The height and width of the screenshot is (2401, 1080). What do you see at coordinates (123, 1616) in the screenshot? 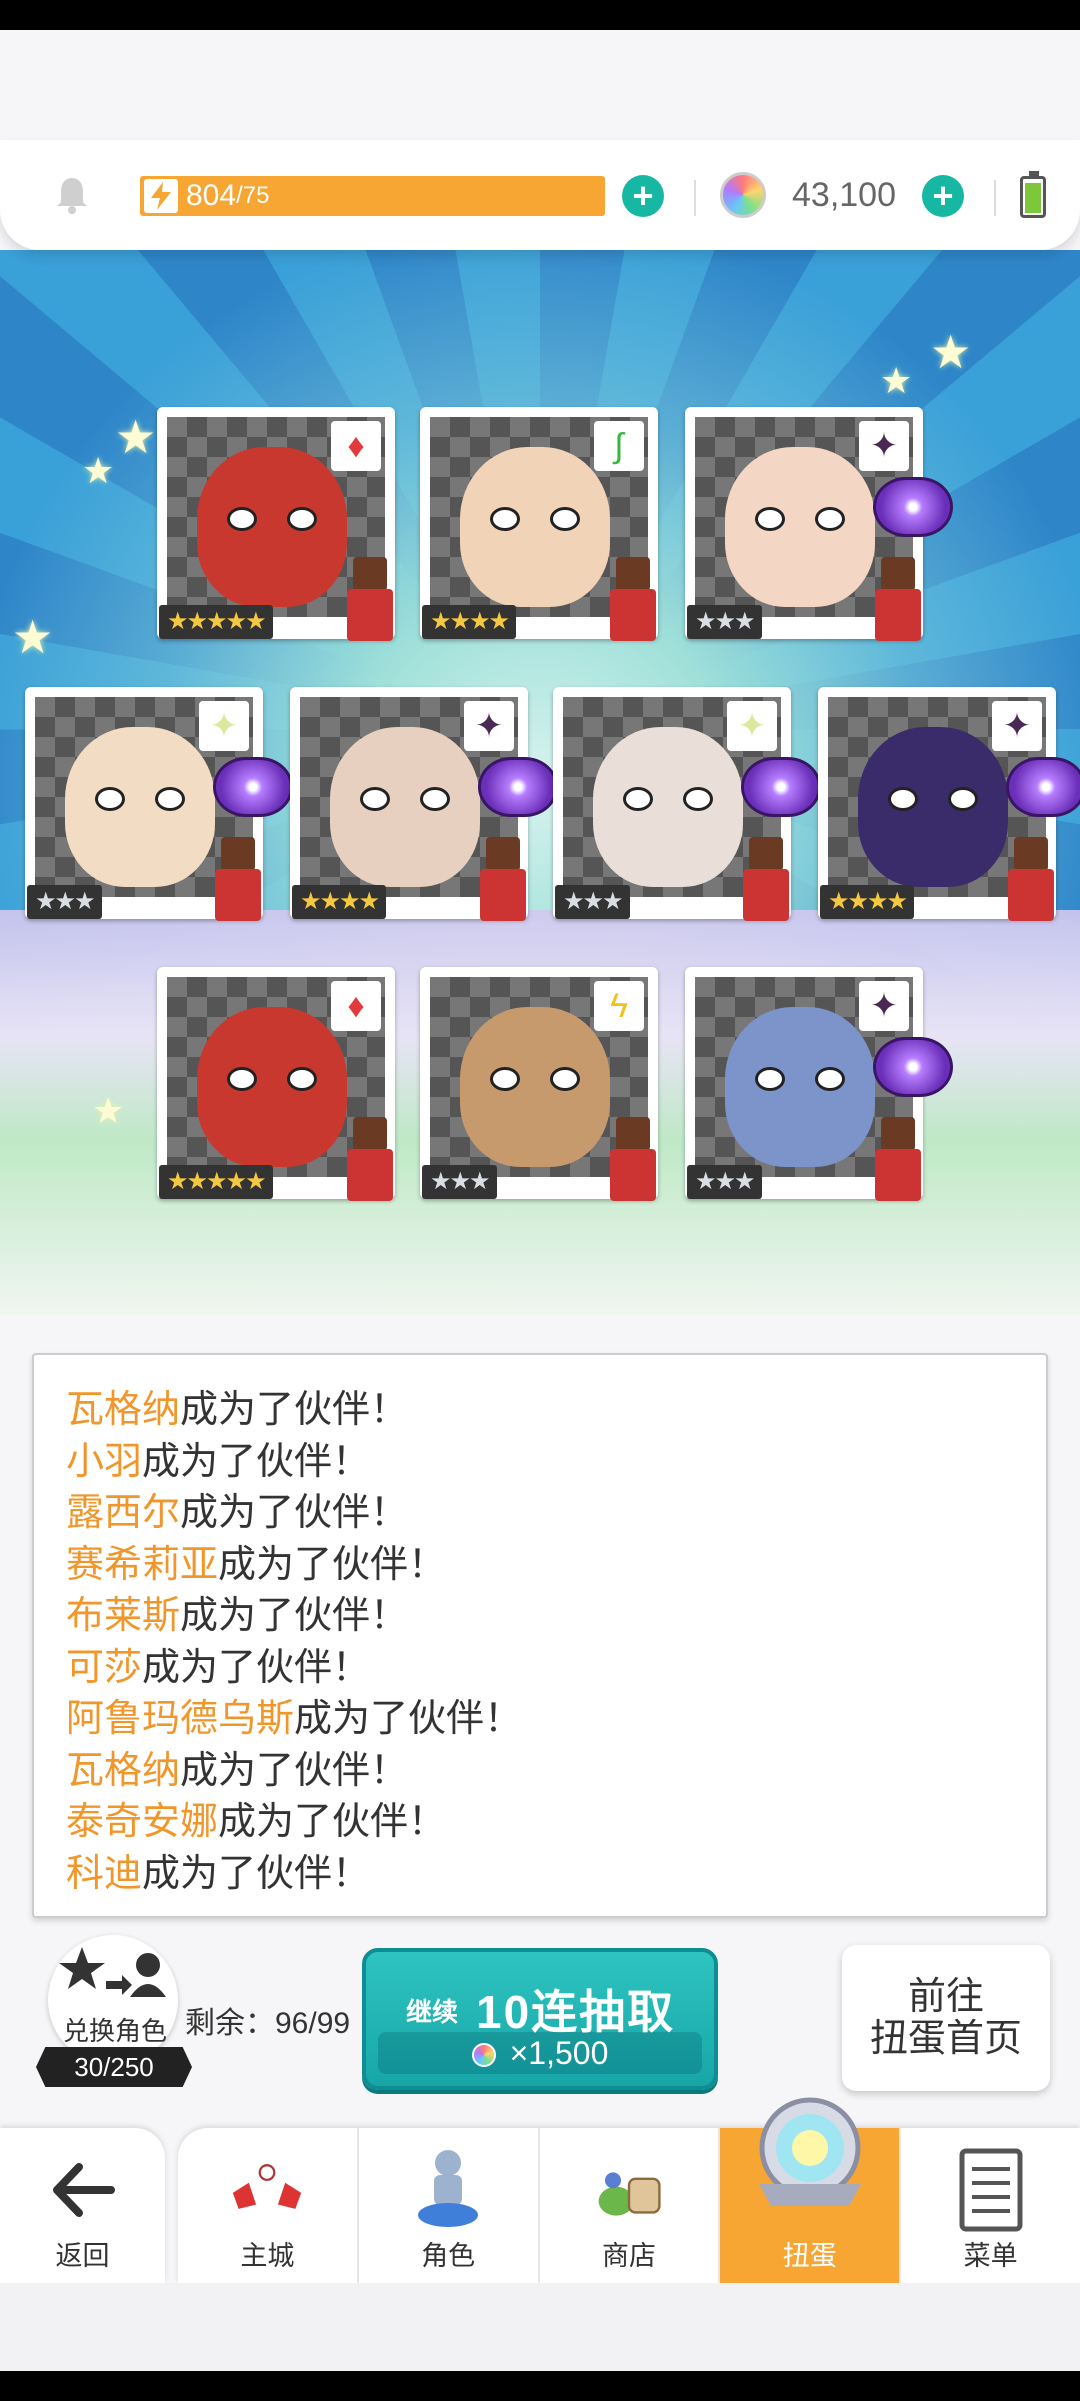
I see `character-name: 布莱斯` at bounding box center [123, 1616].